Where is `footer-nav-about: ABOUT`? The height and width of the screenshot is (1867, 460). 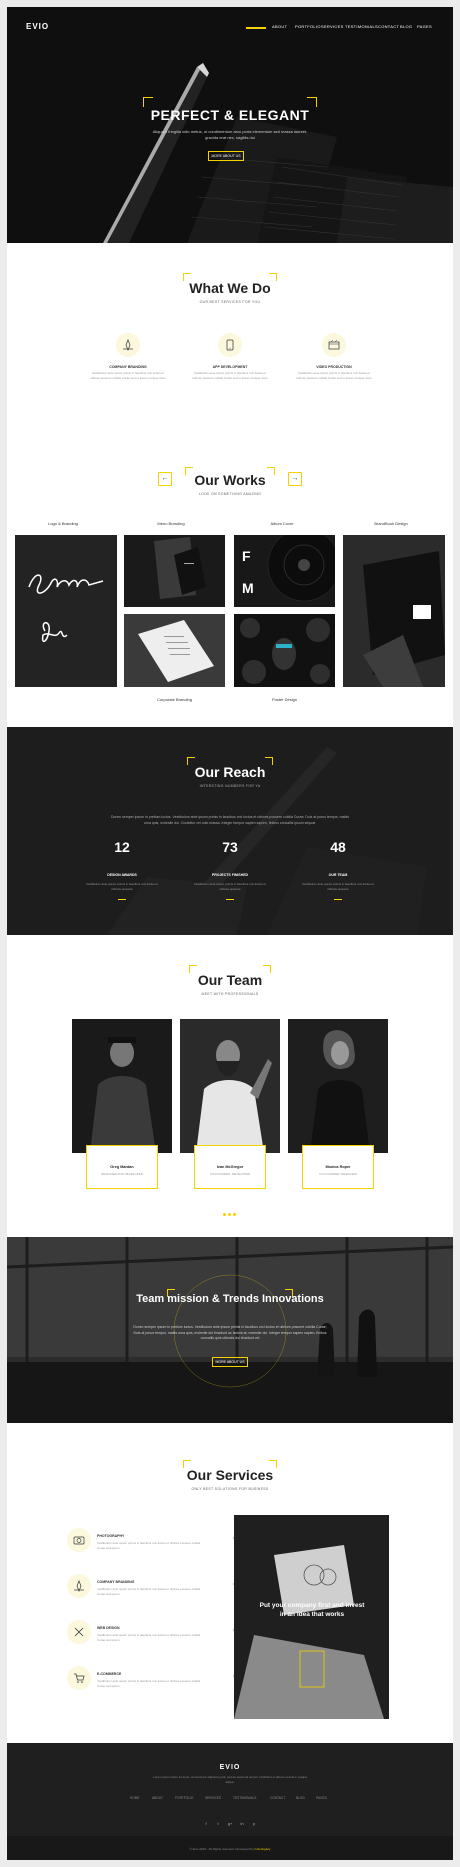
footer-nav-about: ABOUT is located at coordinates (157, 1798).